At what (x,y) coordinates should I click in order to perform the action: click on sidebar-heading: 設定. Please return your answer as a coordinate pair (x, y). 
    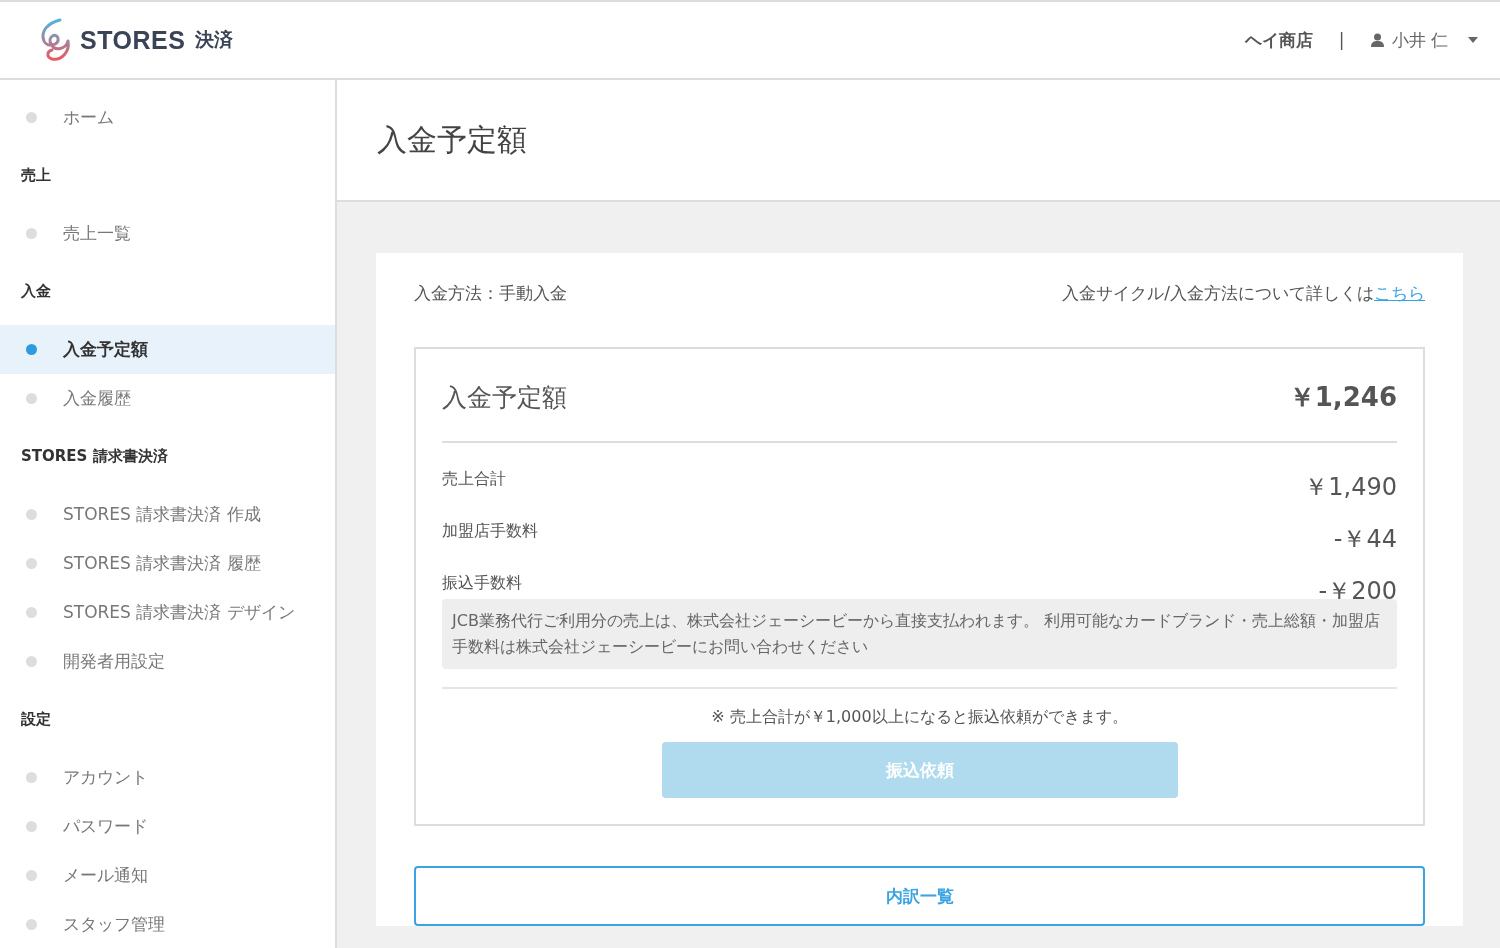
    Looking at the image, I should click on (36, 719).